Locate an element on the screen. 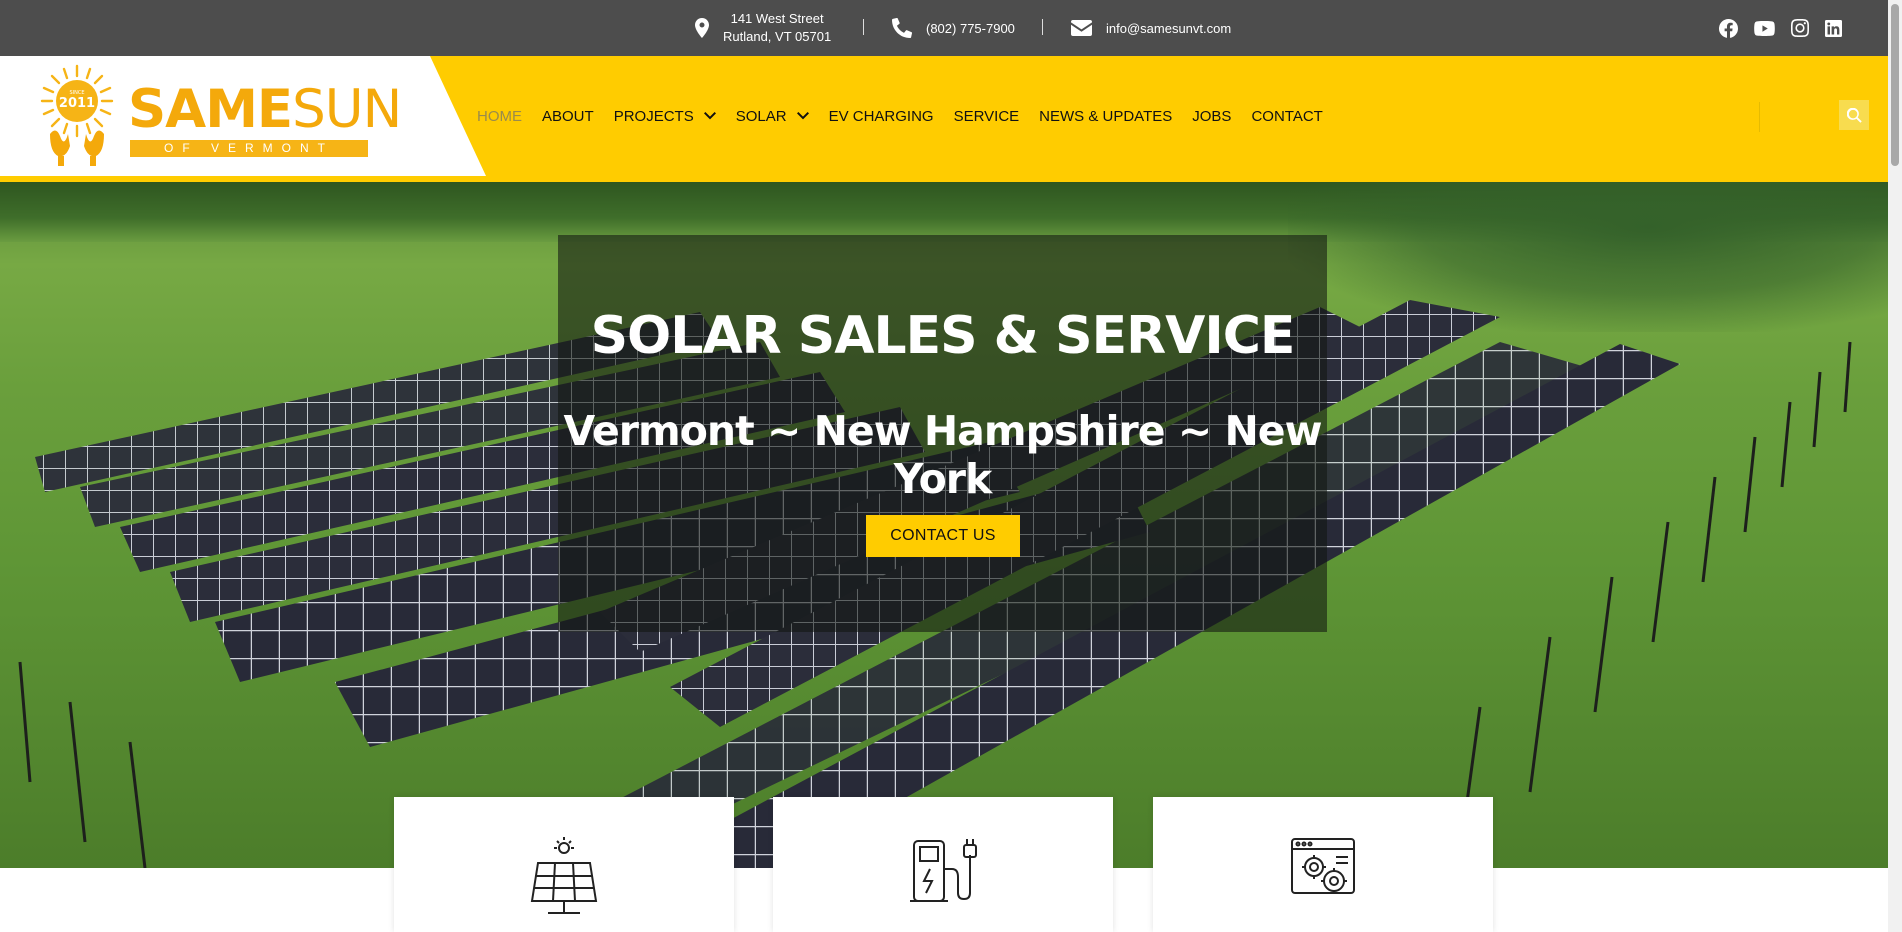 This screenshot has height=932, width=1902. nav-label: SERVICE is located at coordinates (986, 116).